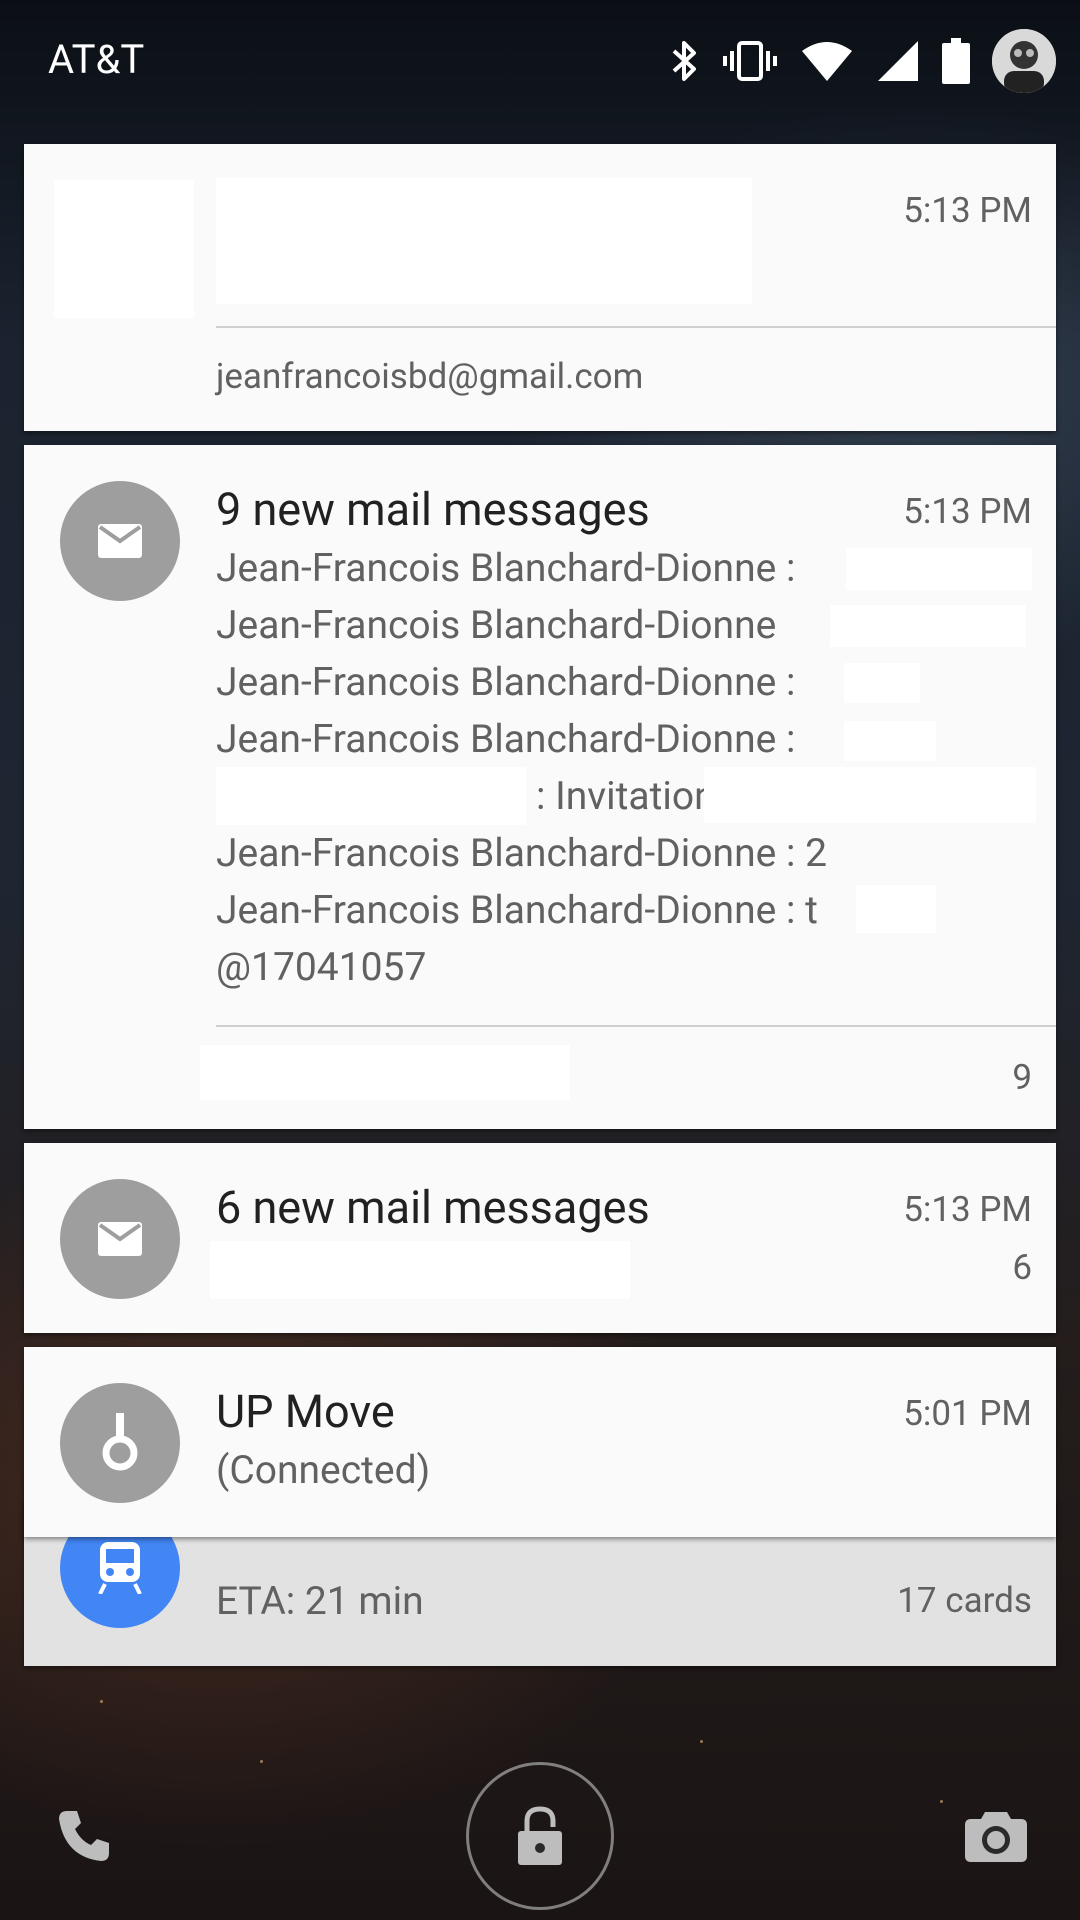 The height and width of the screenshot is (1920, 1080). Describe the element at coordinates (96, 59) in the screenshot. I see `carrier-label: AT&T` at that location.